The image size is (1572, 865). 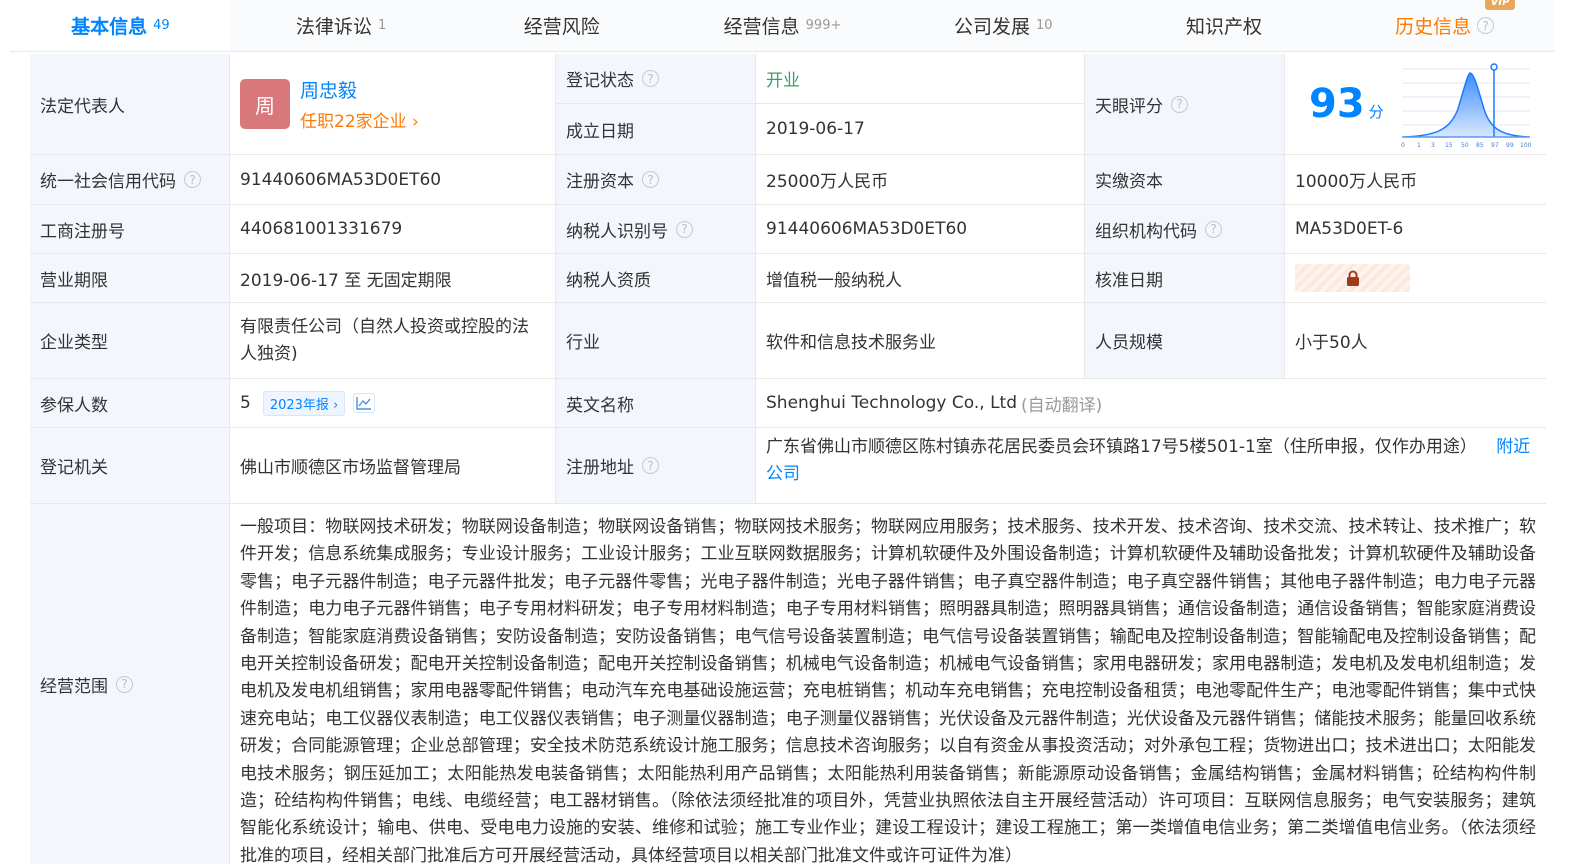 I want to click on legal-rep-label: 法定代表人, so click(x=130, y=104).